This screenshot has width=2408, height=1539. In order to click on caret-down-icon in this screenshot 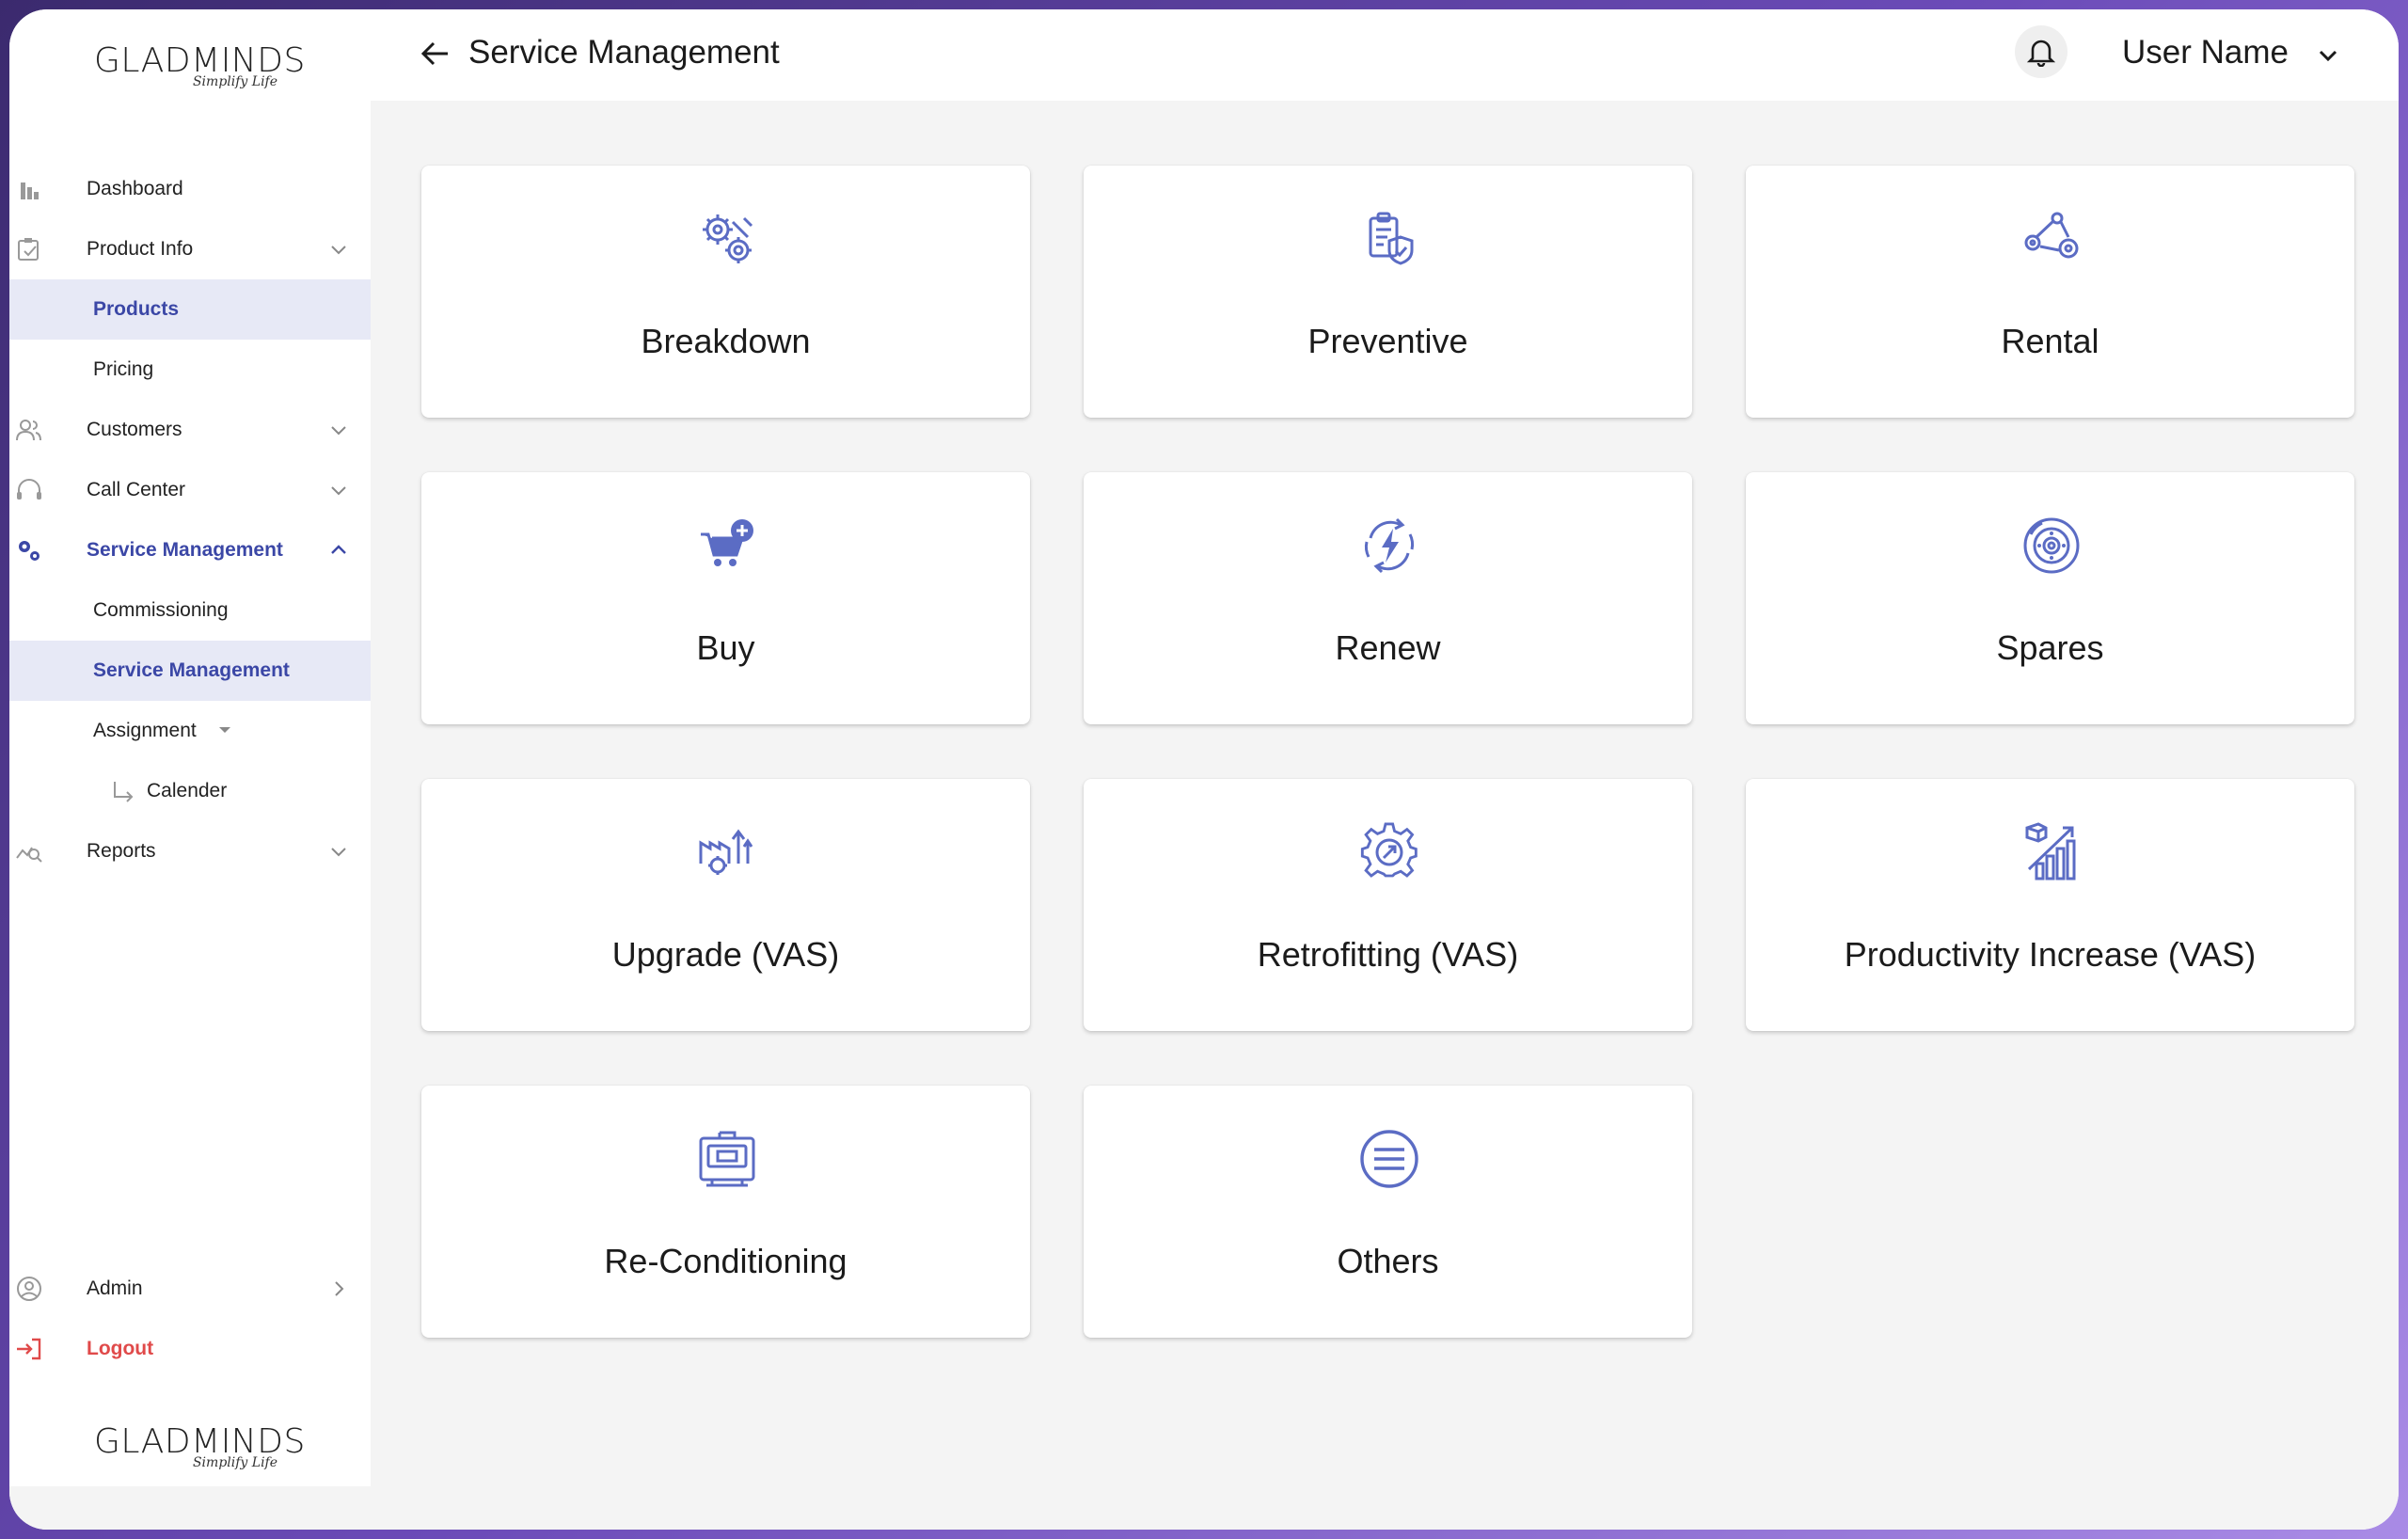, I will do `click(225, 730)`.